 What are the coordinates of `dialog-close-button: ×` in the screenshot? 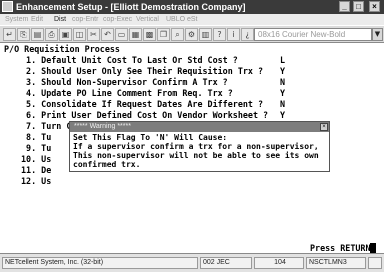 It's located at (324, 127).